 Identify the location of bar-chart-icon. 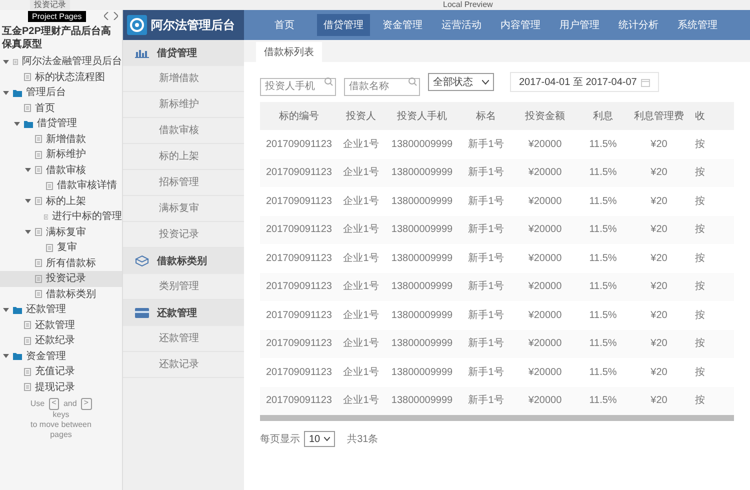
(142, 53).